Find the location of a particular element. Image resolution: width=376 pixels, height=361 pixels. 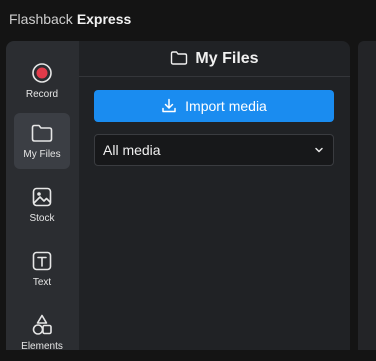

sidebar-item-label: My Files is located at coordinates (42, 154).